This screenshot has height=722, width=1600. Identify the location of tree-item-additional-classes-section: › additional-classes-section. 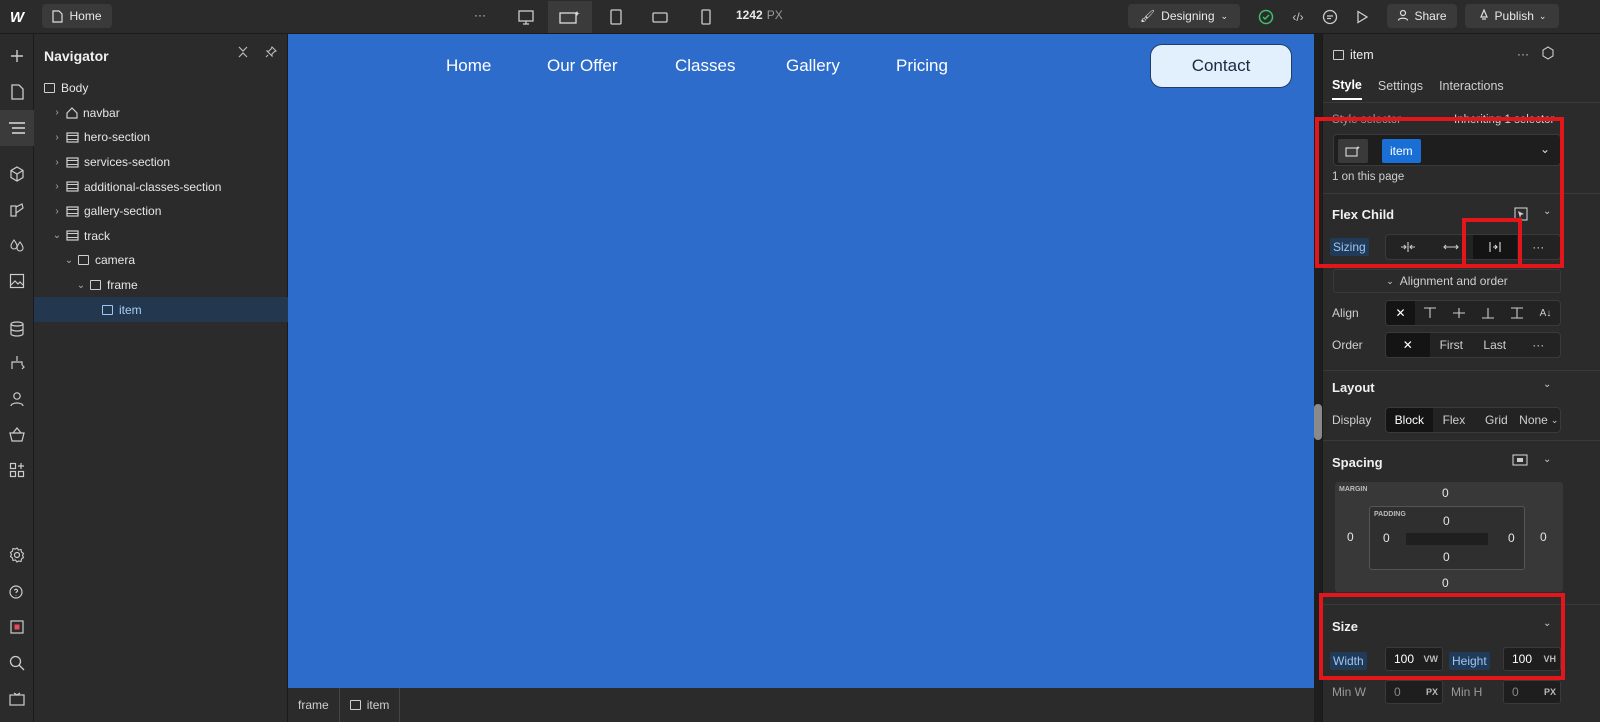
(161, 186).